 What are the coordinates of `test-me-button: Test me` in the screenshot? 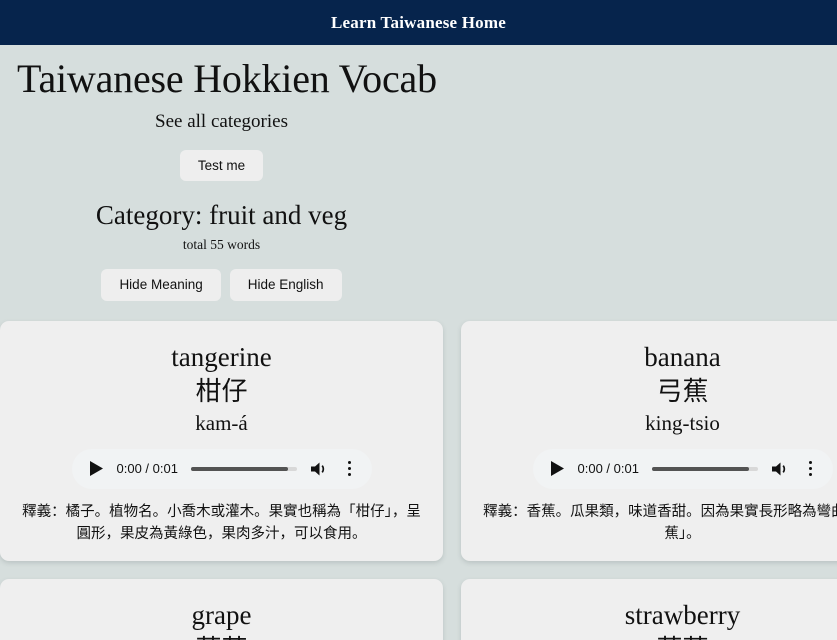 It's located at (221, 165).